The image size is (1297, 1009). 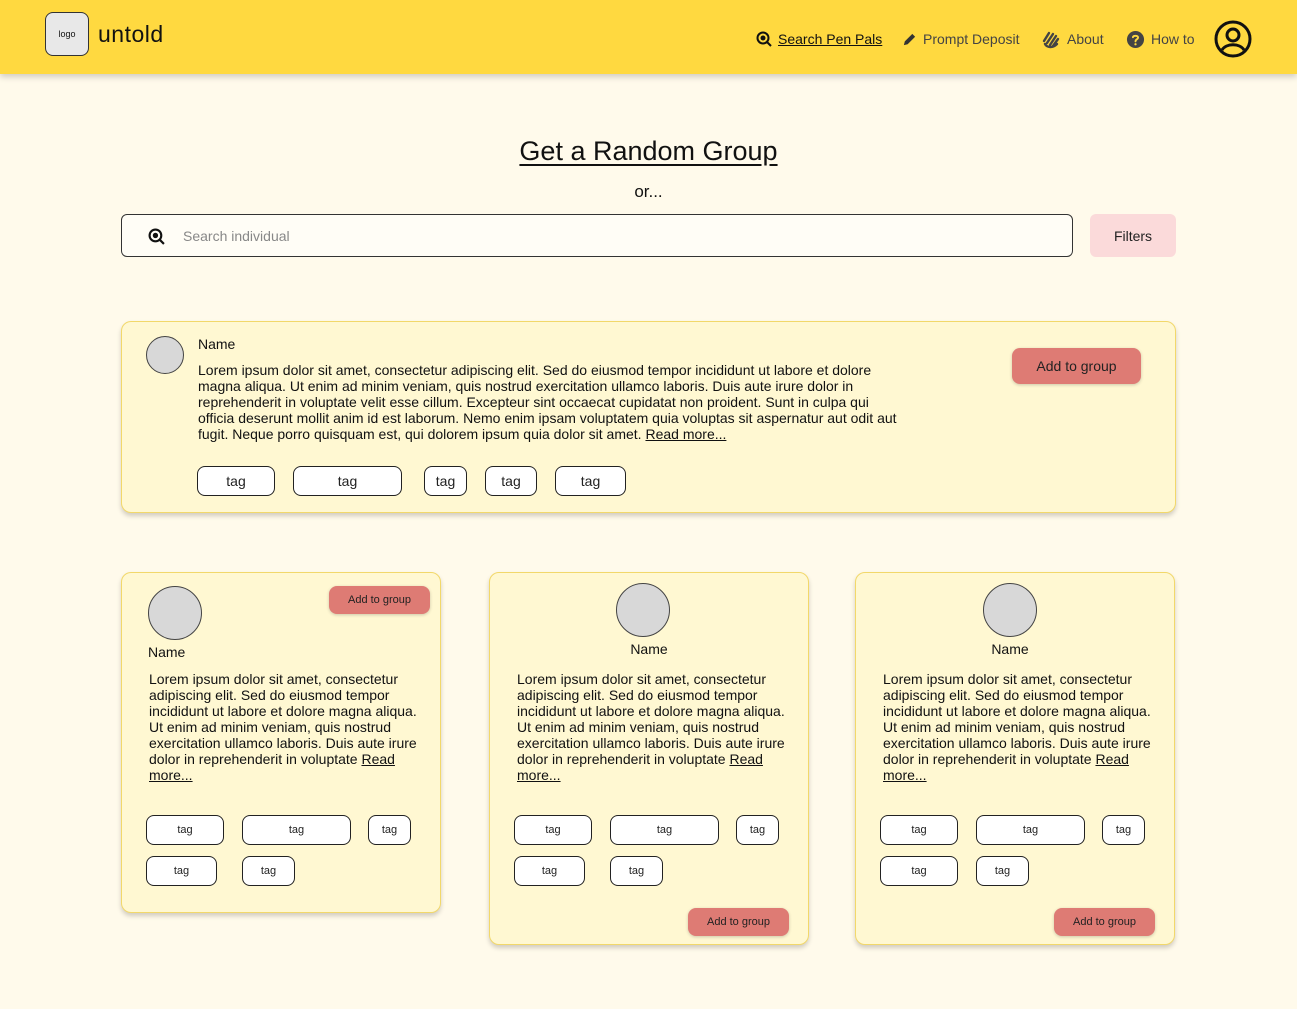 I want to click on pencil-icon, so click(x=909, y=39).